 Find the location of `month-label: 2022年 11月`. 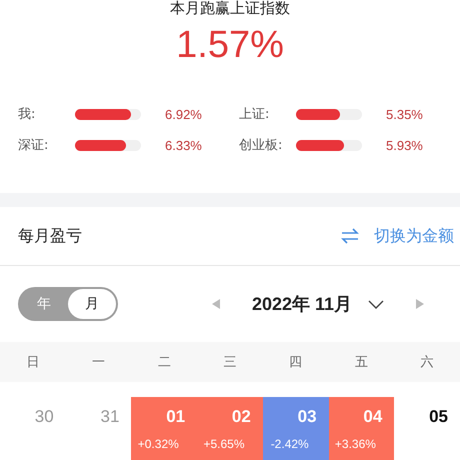

month-label: 2022年 11月 is located at coordinates (302, 304).